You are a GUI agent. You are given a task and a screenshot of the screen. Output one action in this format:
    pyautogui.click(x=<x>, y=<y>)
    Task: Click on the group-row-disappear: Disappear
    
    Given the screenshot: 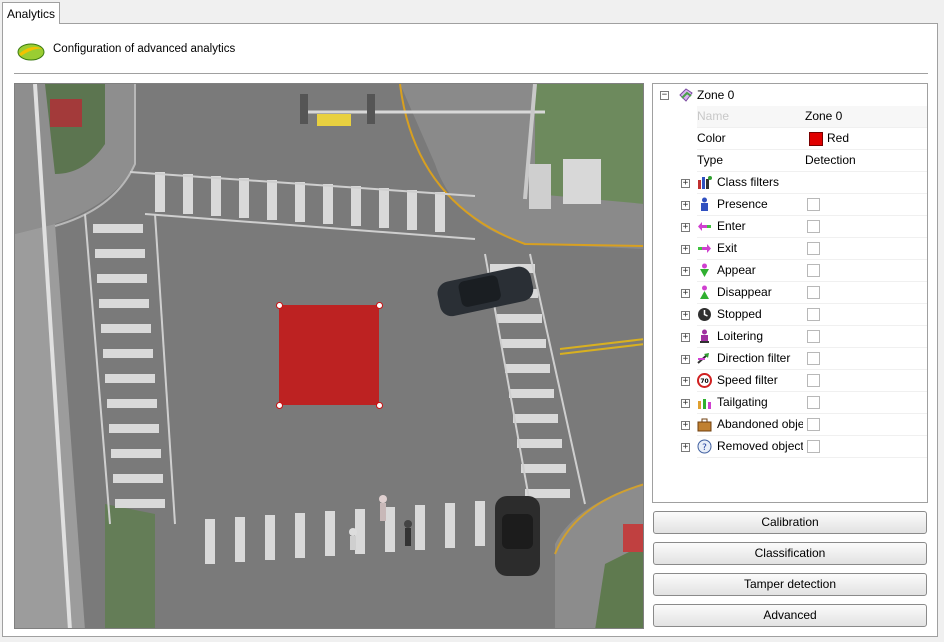 What is the action you would take?
    pyautogui.click(x=812, y=293)
    